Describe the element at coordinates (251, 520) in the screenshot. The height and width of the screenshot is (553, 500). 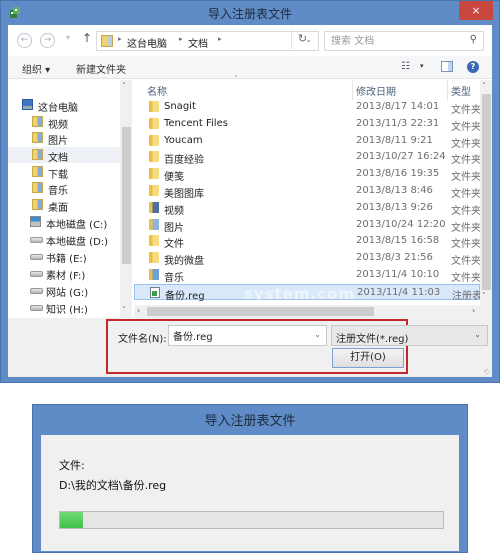
I see `progress-bar` at that location.